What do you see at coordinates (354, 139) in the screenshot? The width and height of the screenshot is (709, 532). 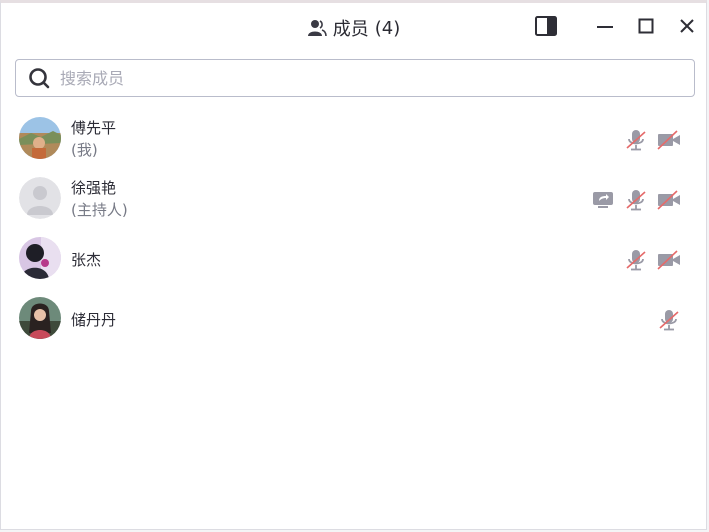 I see `member-row: 傅先平 (我)` at bounding box center [354, 139].